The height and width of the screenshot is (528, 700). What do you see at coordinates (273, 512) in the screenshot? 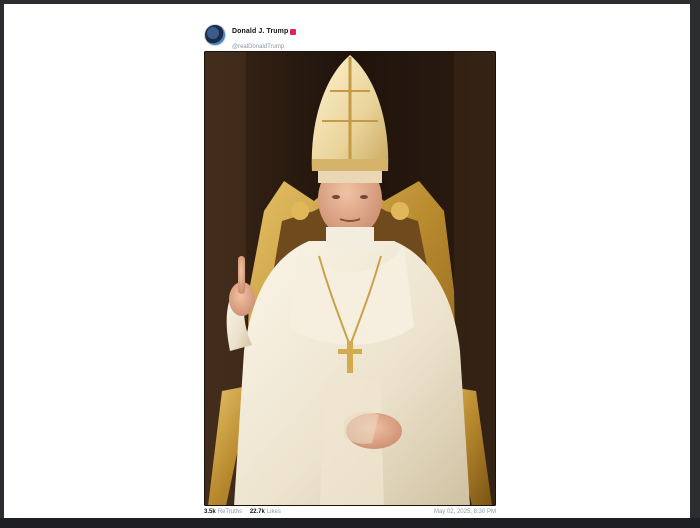
I see `likes-label: Likes` at bounding box center [273, 512].